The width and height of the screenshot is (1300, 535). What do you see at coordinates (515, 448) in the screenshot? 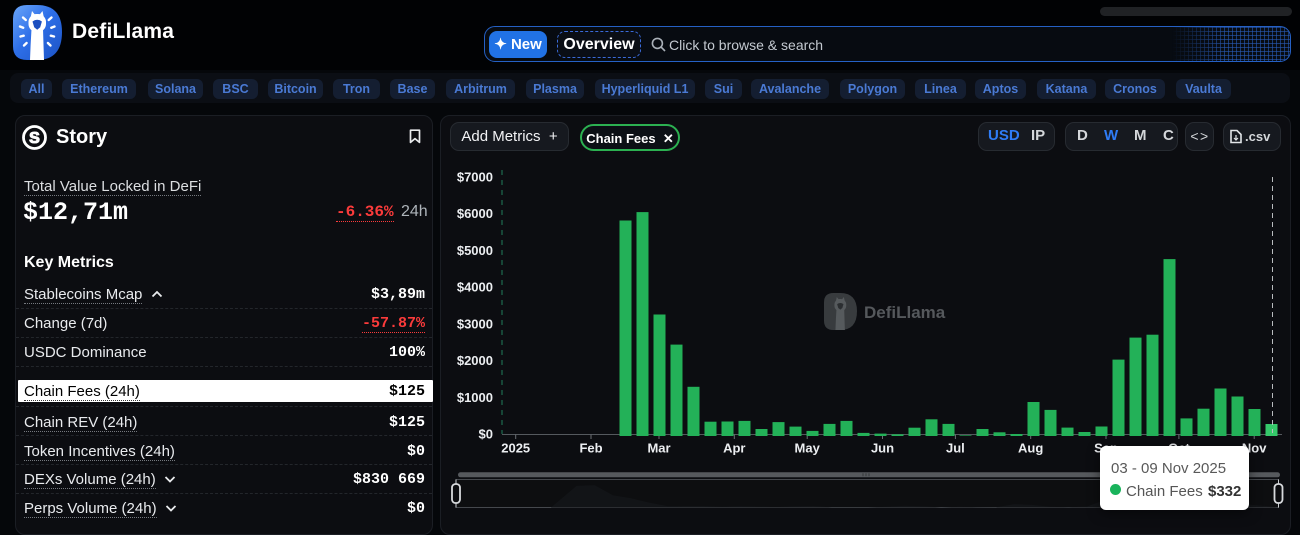
I see `svg-text: 2025` at bounding box center [515, 448].